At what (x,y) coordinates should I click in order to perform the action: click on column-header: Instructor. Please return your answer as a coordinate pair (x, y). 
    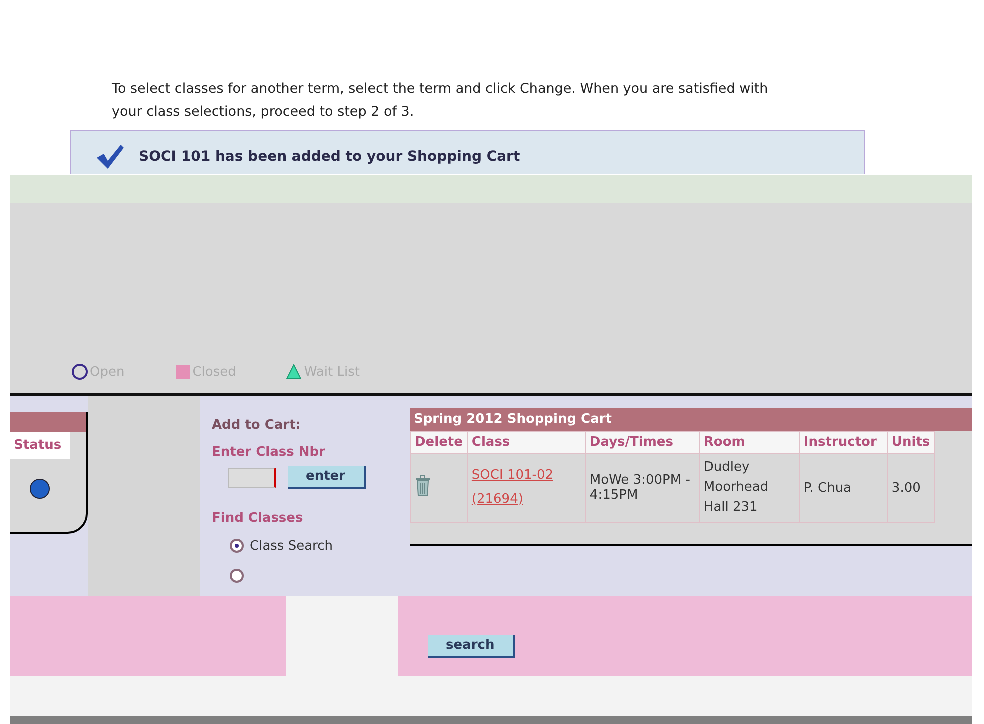
    Looking at the image, I should click on (843, 443).